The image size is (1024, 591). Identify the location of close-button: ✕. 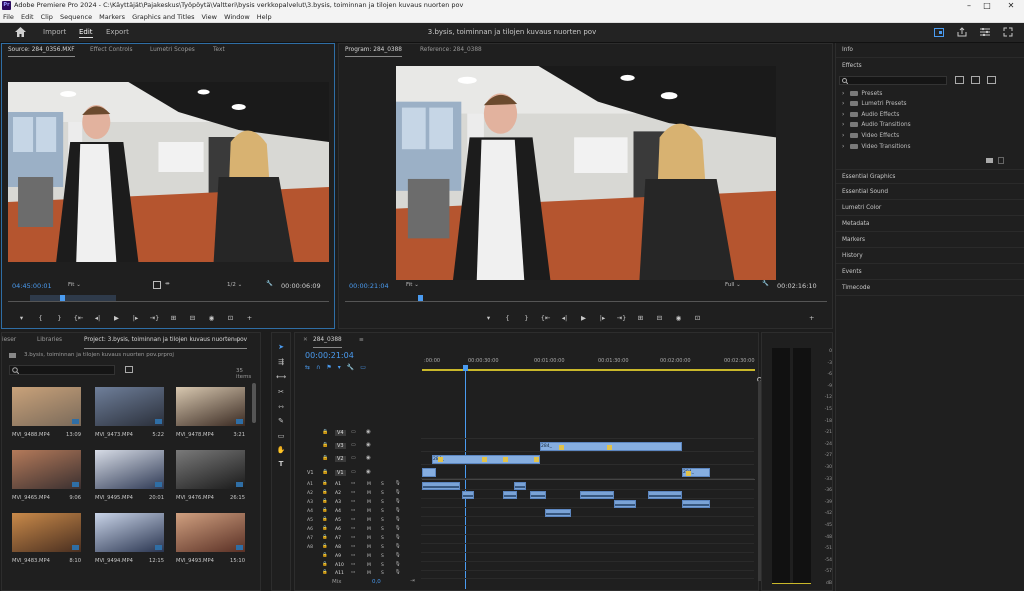
(1011, 5).